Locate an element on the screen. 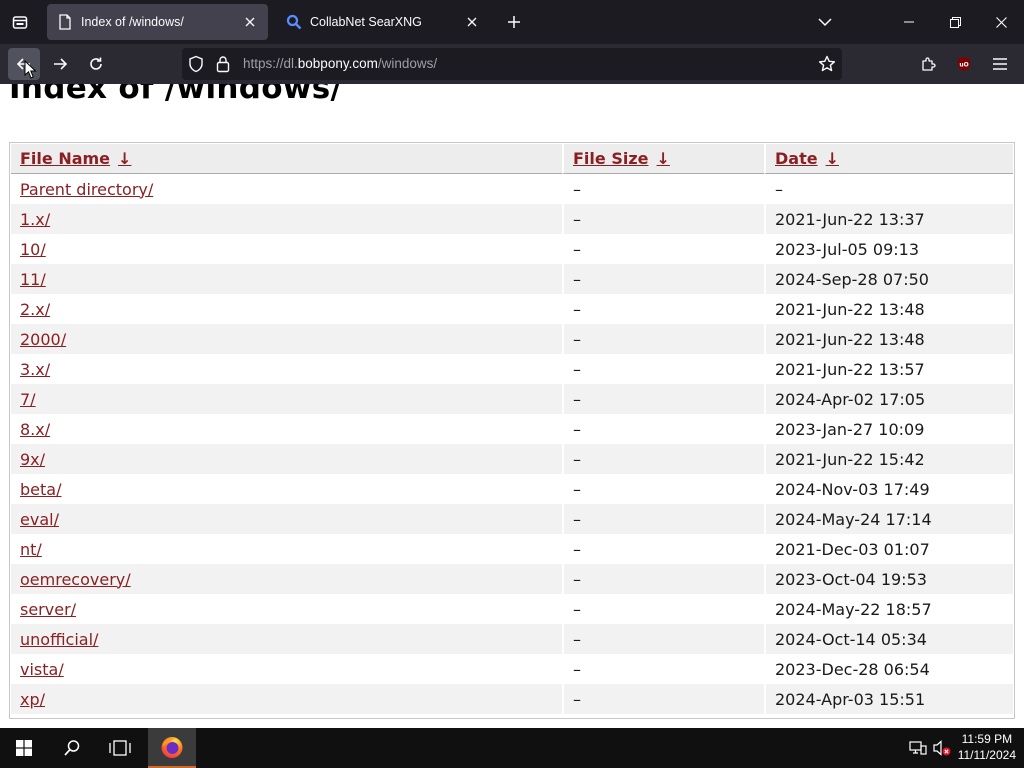 The width and height of the screenshot is (1024, 768). firefox-view-button is located at coordinates (20, 22).